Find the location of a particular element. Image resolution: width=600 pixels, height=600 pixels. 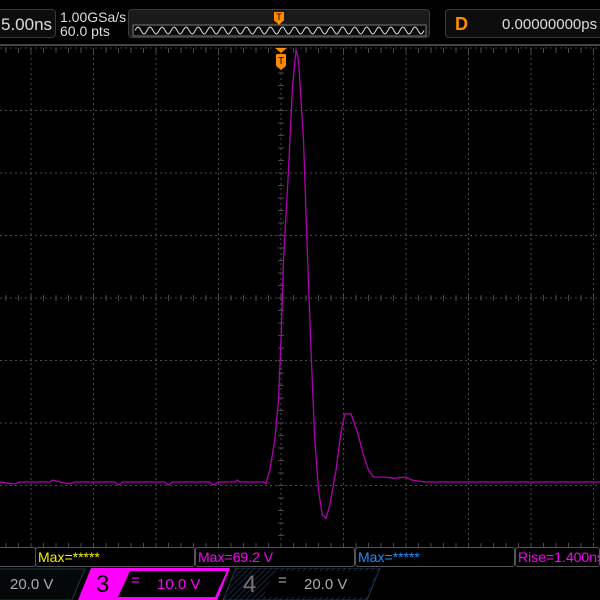

channel-4-scale: 20.0 V is located at coordinates (325, 584).